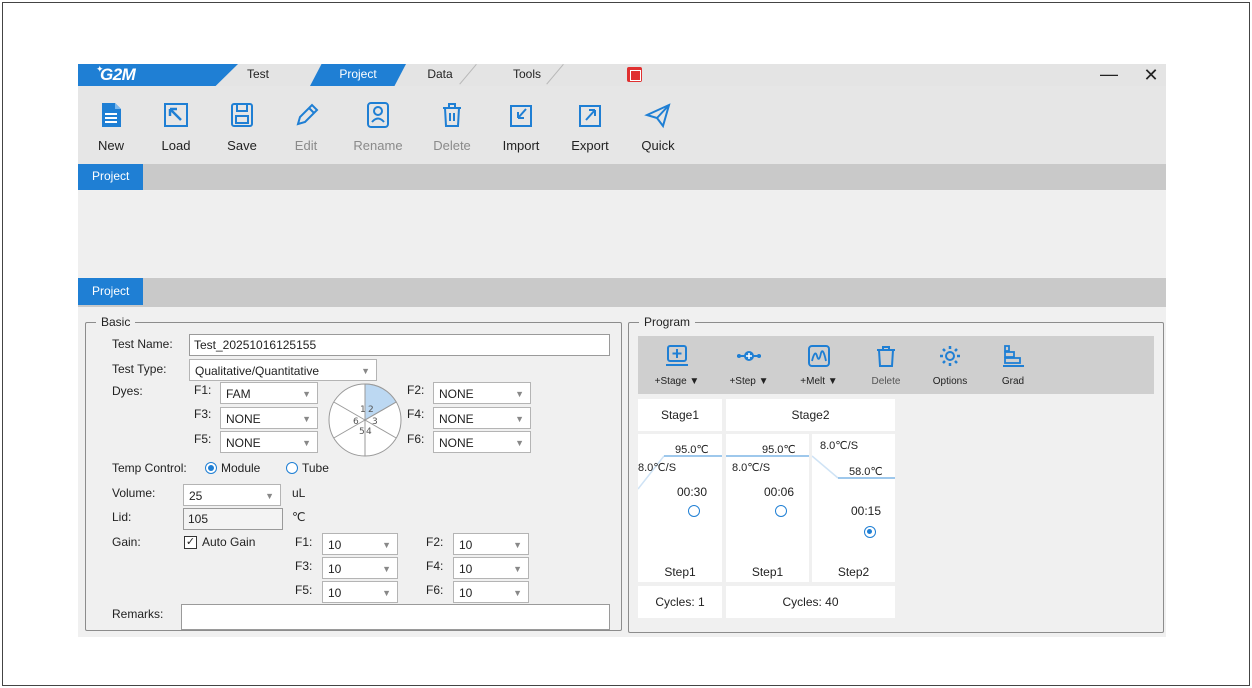 This screenshot has width=1252, height=688. I want to click on wheel-number: 5, so click(362, 432).